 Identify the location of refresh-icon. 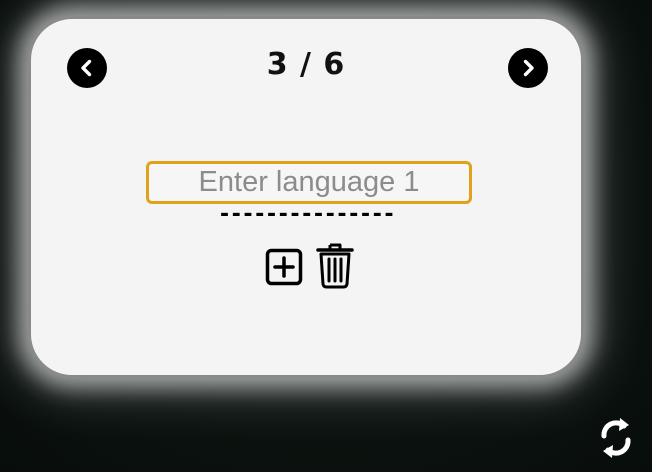
(616, 438).